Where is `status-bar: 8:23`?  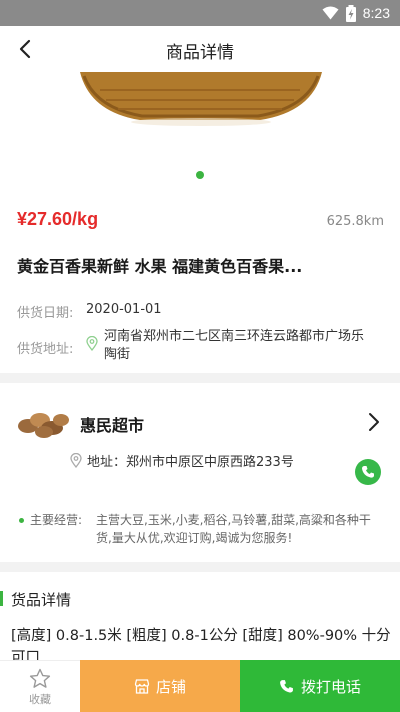 status-bar: 8:23 is located at coordinates (200, 13).